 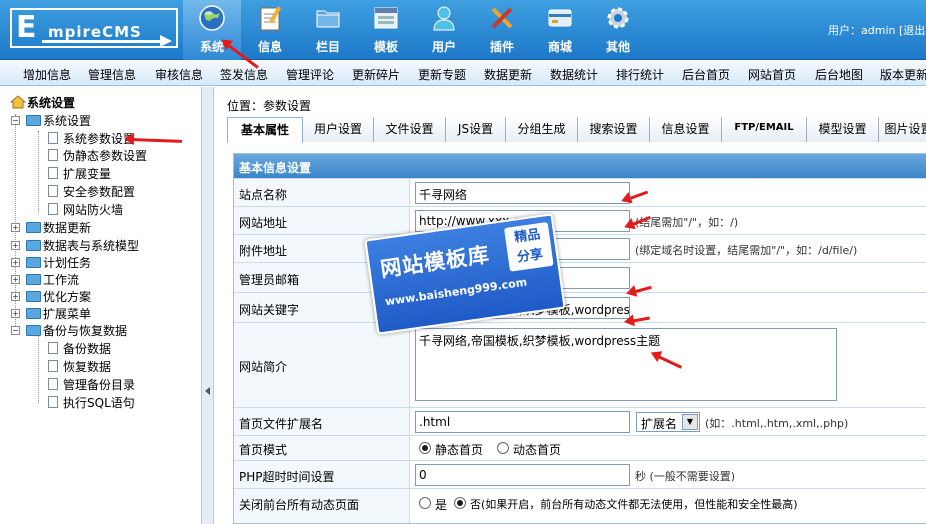 I want to click on user-status: 用户：admin [退出], so click(x=877, y=30).